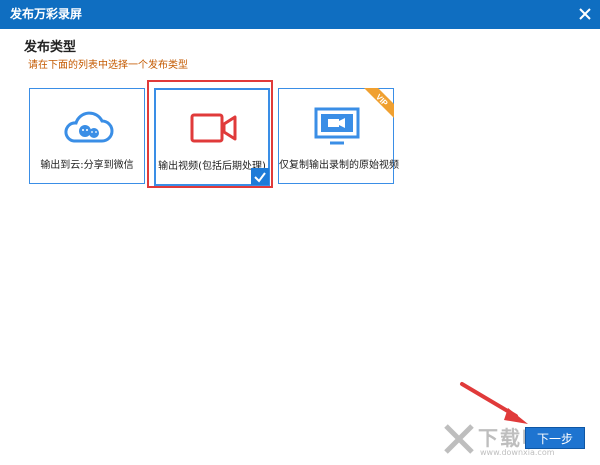  Describe the element at coordinates (108, 65) in the screenshot. I see `section-hint: 请在下面的列表中选择一个发布类型` at that location.